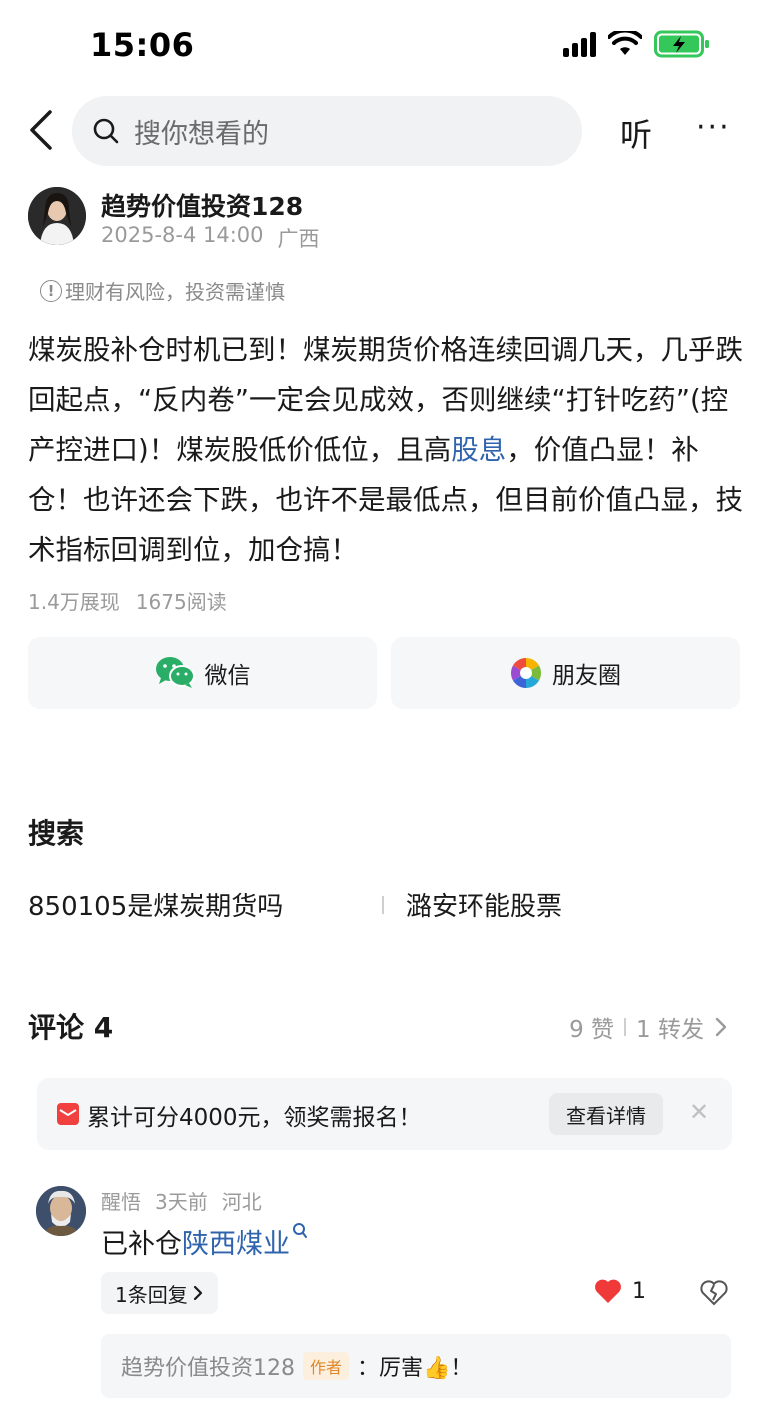  I want to click on commenter-avatar, so click(61, 1211).